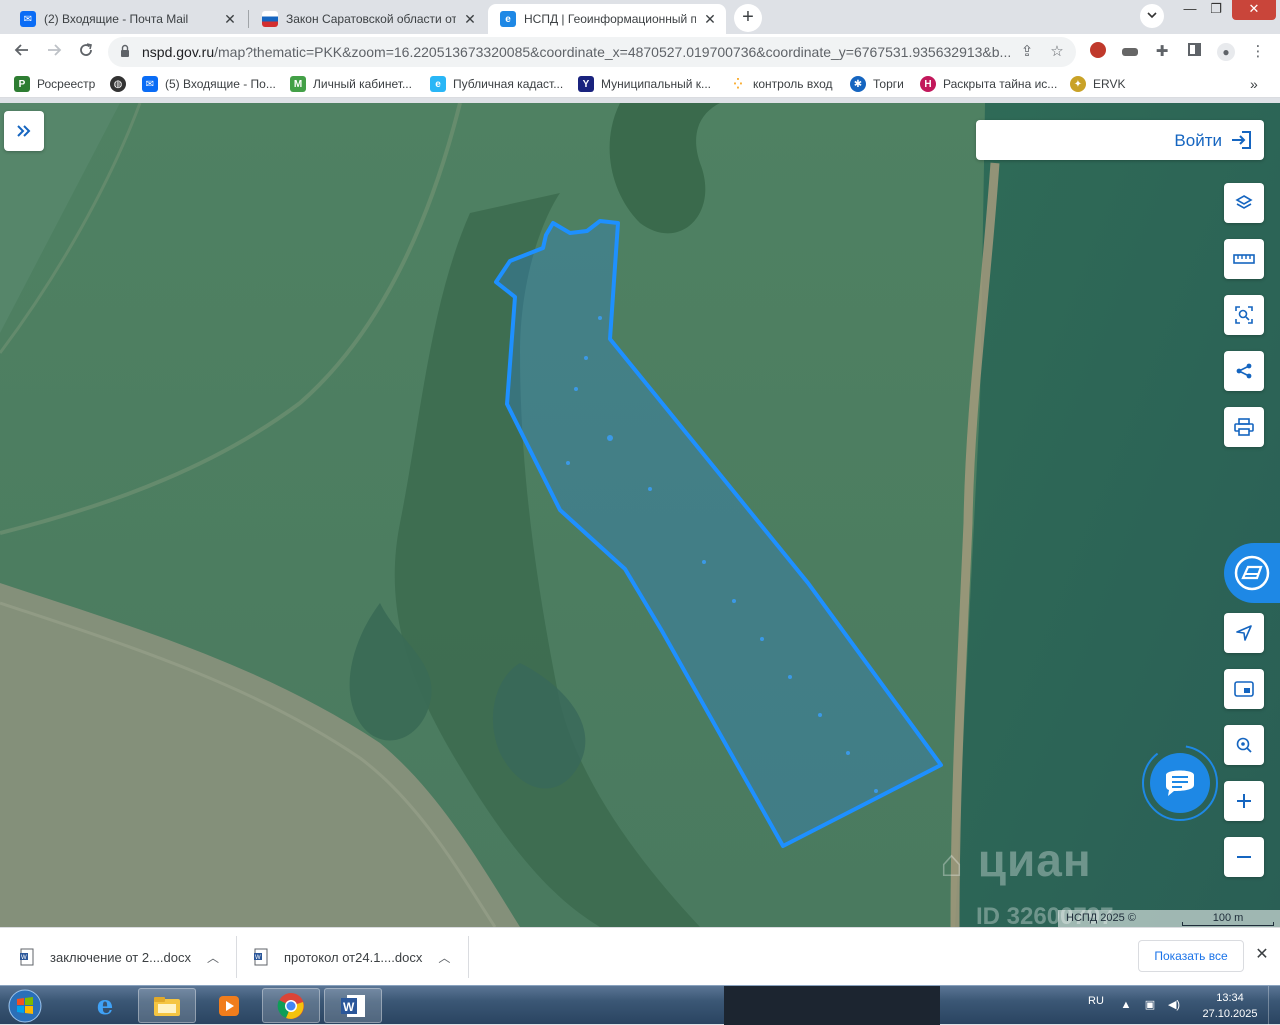 The image size is (1280, 1025). What do you see at coordinates (1244, 427) in the screenshot?
I see `print-button` at bounding box center [1244, 427].